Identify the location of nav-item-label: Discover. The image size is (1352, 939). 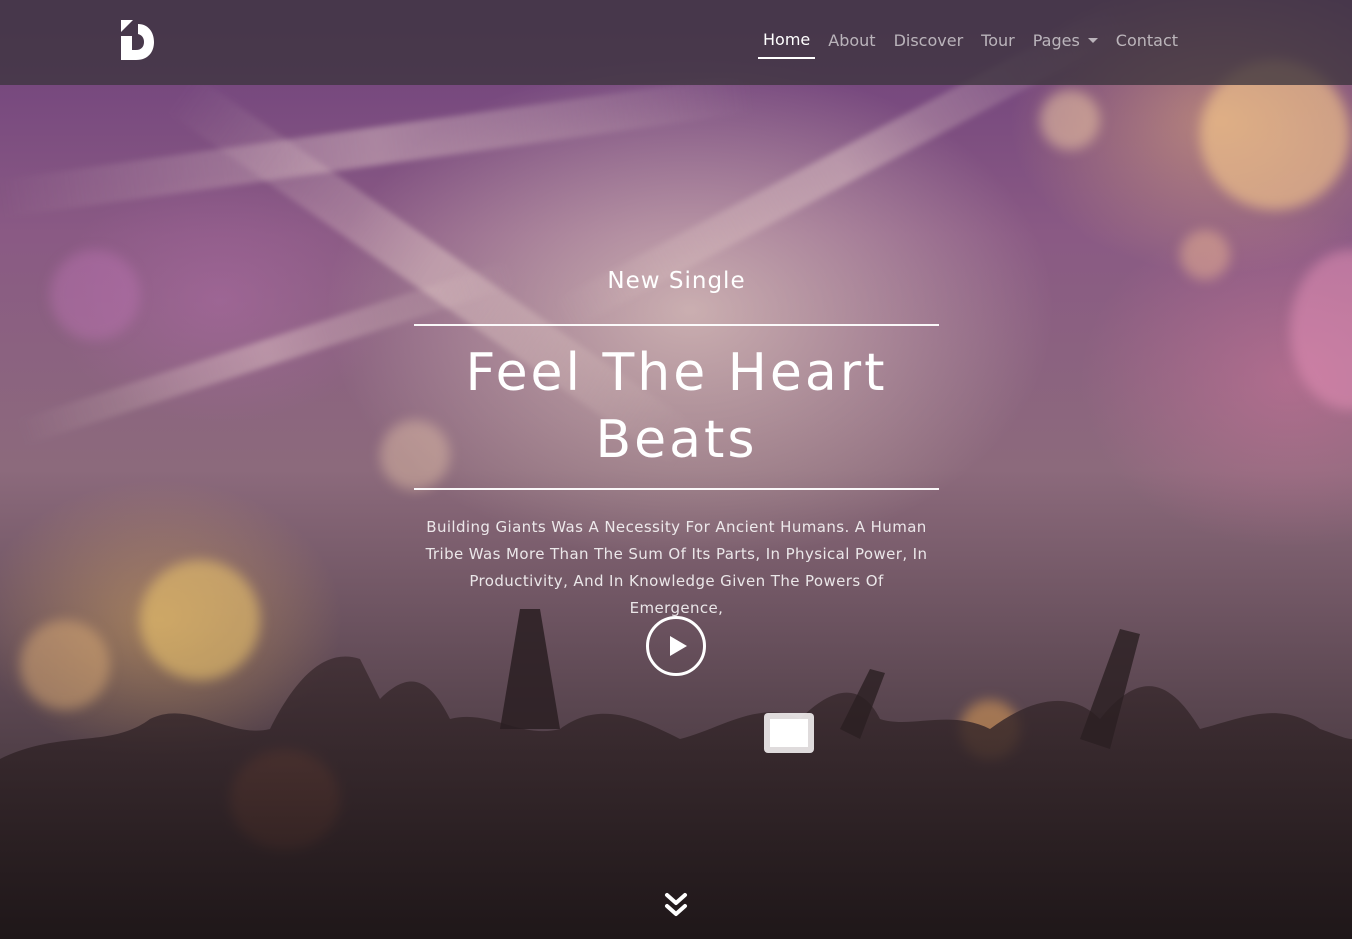
(928, 40).